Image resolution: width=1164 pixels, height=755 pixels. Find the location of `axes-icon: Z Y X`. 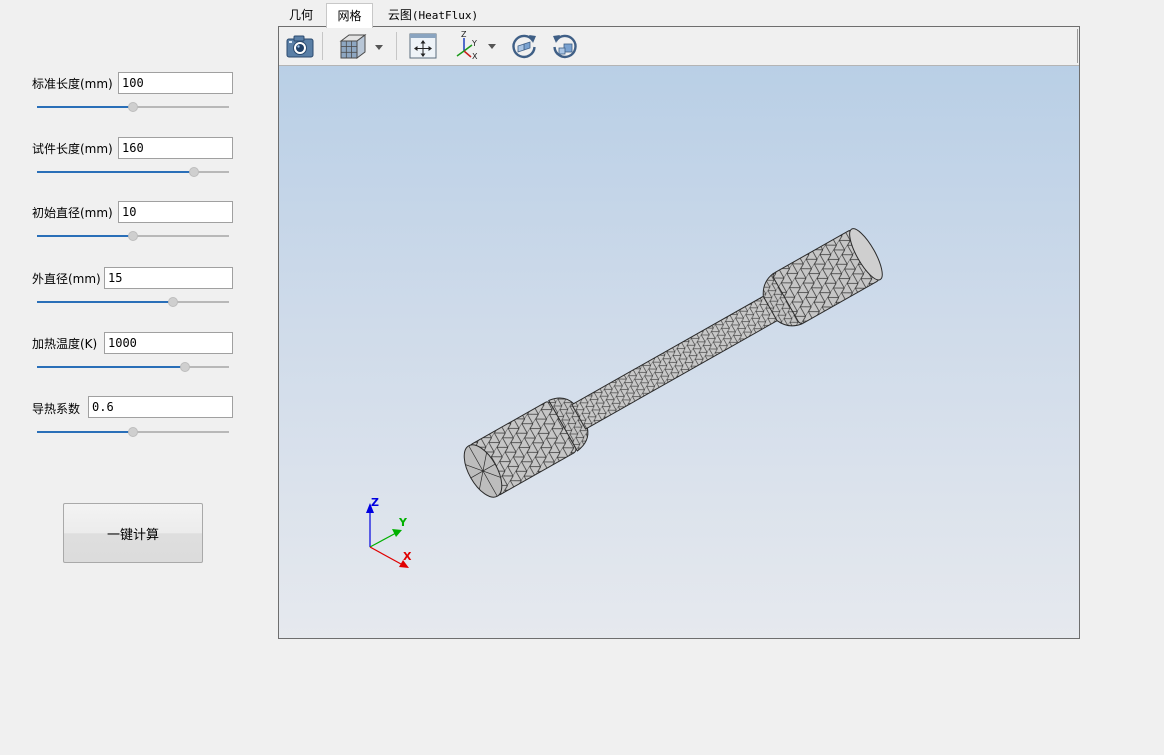

axes-icon: Z Y X is located at coordinates (476, 46).